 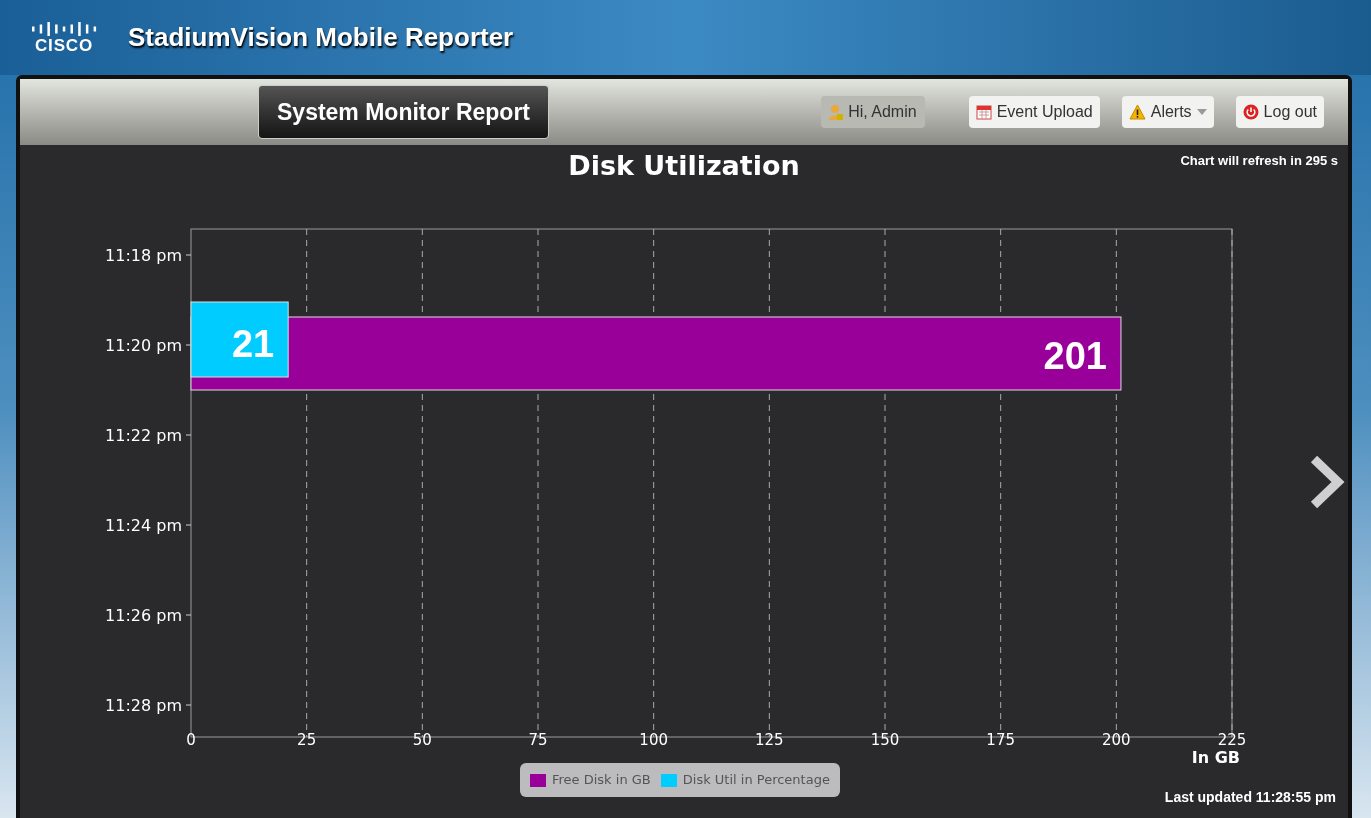 I want to click on x-tick-label: 100, so click(x=653, y=740).